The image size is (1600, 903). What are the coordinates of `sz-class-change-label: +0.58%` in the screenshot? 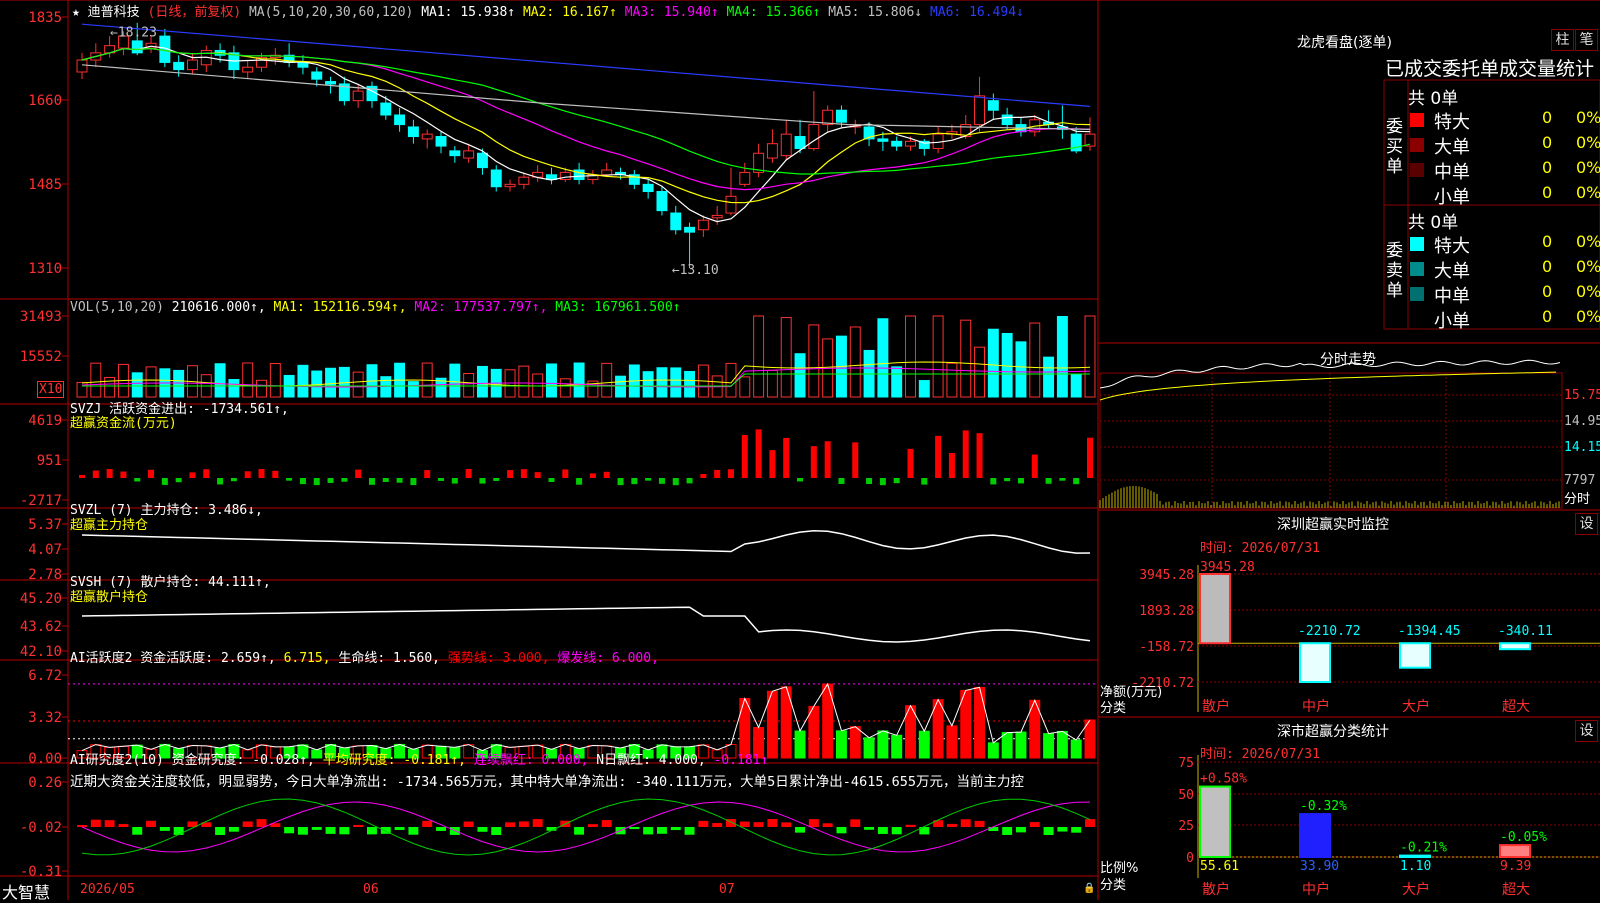 It's located at (1223, 779).